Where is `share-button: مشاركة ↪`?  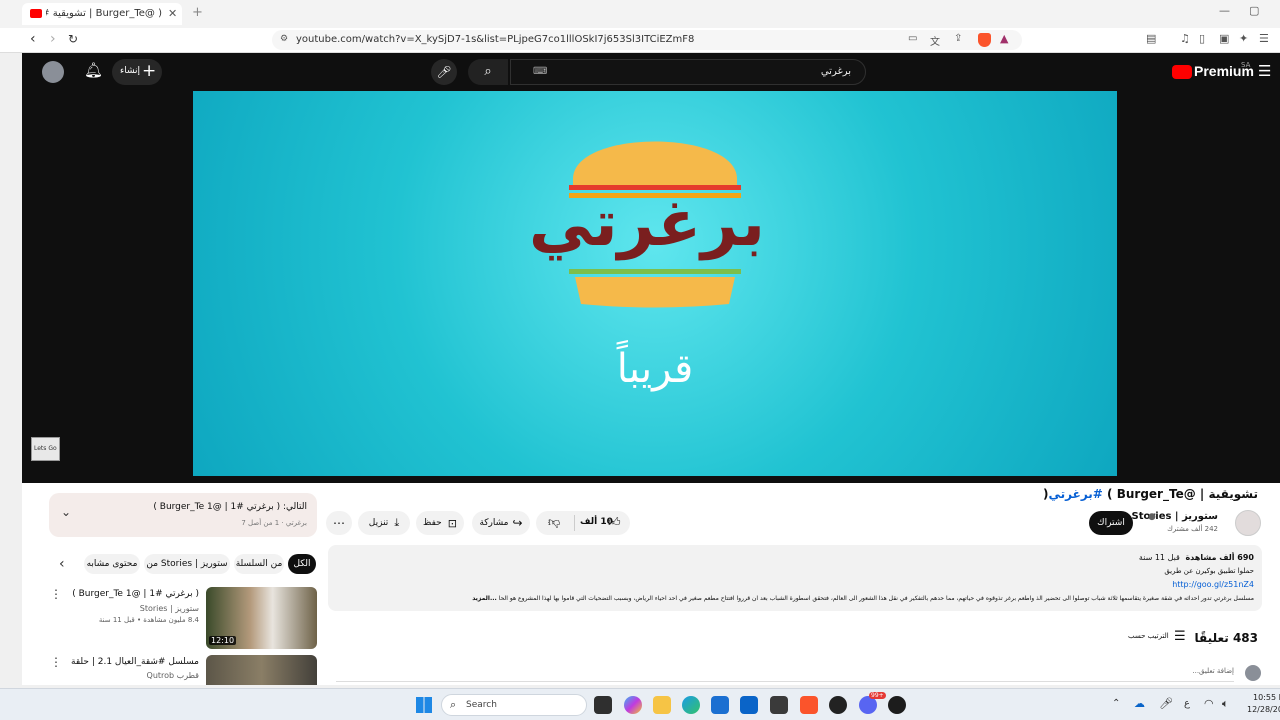 share-button: مشاركة ↪ is located at coordinates (501, 523).